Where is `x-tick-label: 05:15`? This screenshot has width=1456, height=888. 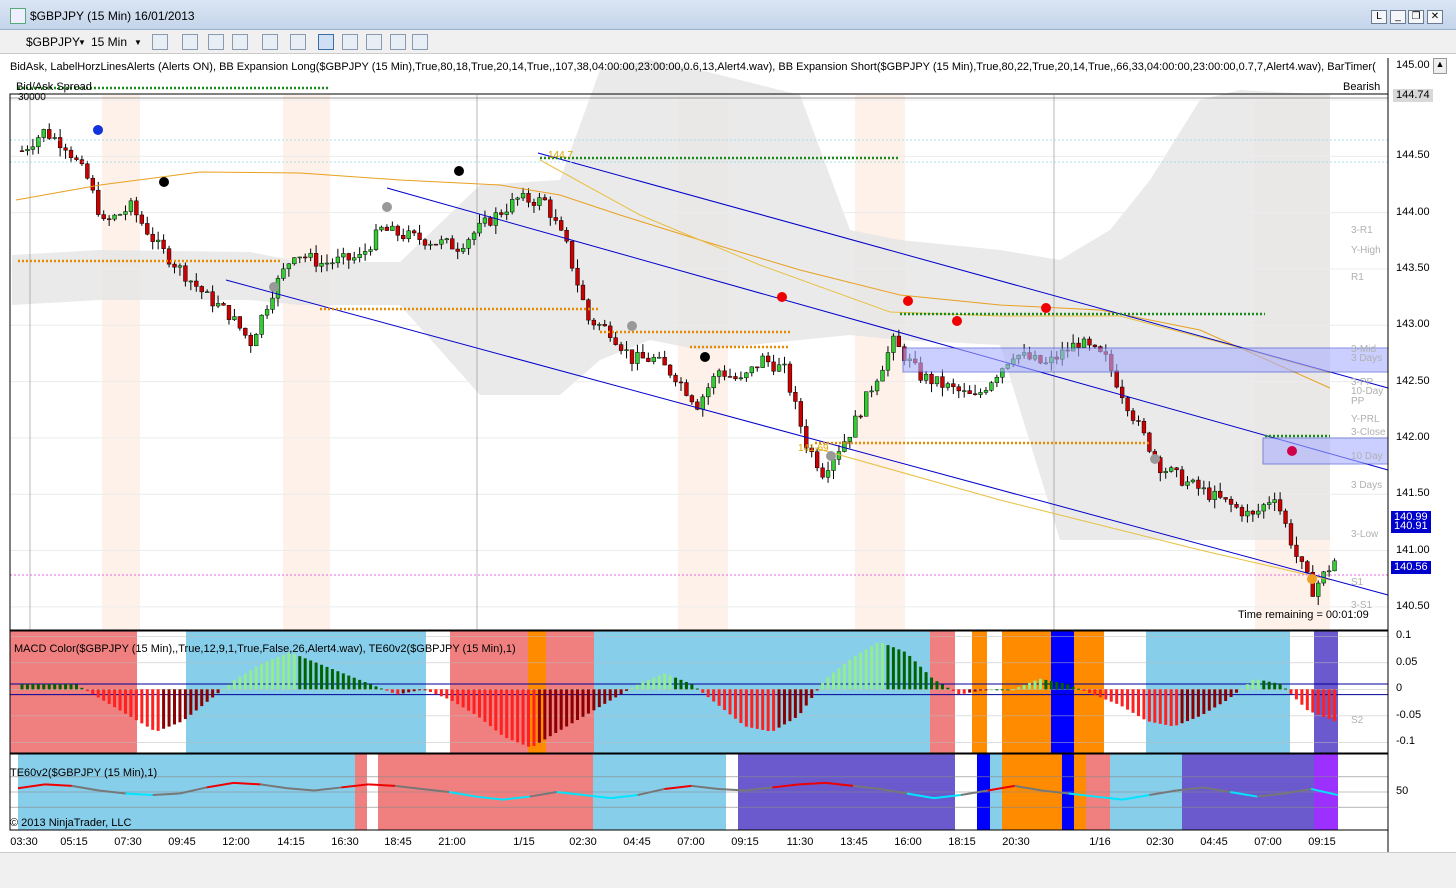 x-tick-label: 05:15 is located at coordinates (74, 842).